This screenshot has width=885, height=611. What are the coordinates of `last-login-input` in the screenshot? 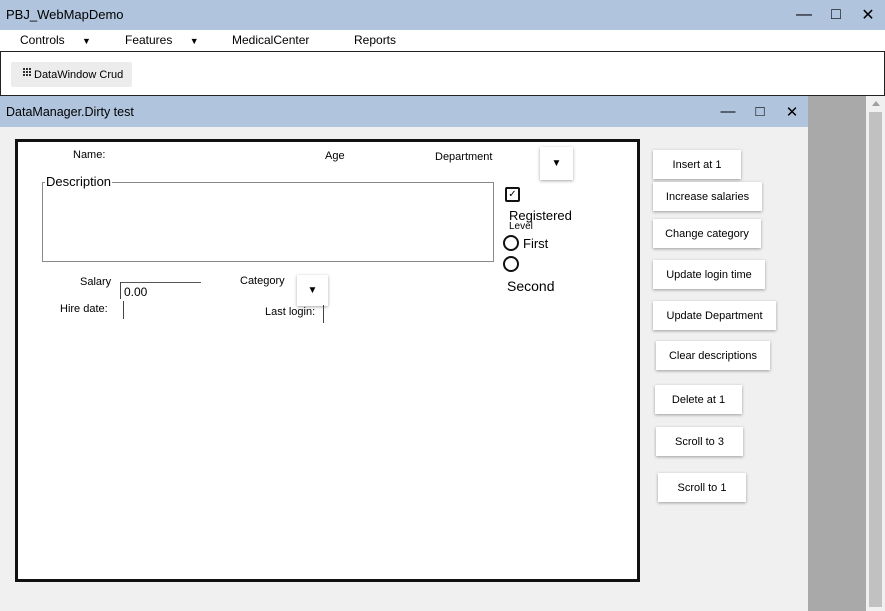 It's located at (323, 314).